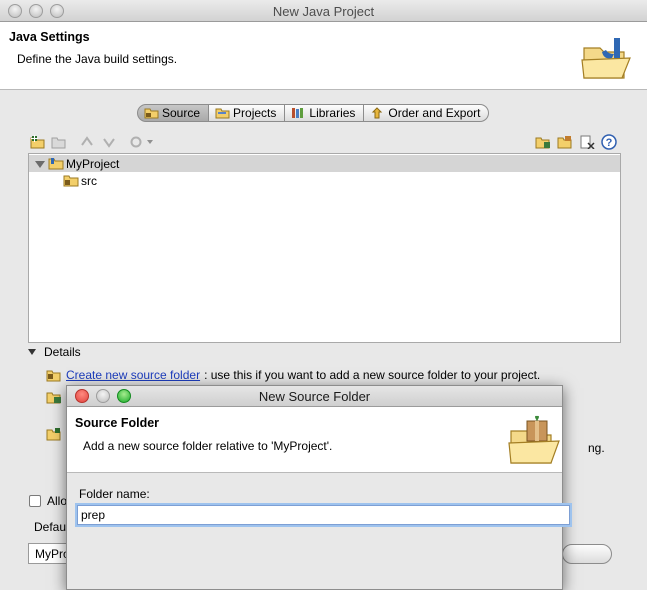 The image size is (647, 590). I want to click on move-up-button, so click(87, 142).